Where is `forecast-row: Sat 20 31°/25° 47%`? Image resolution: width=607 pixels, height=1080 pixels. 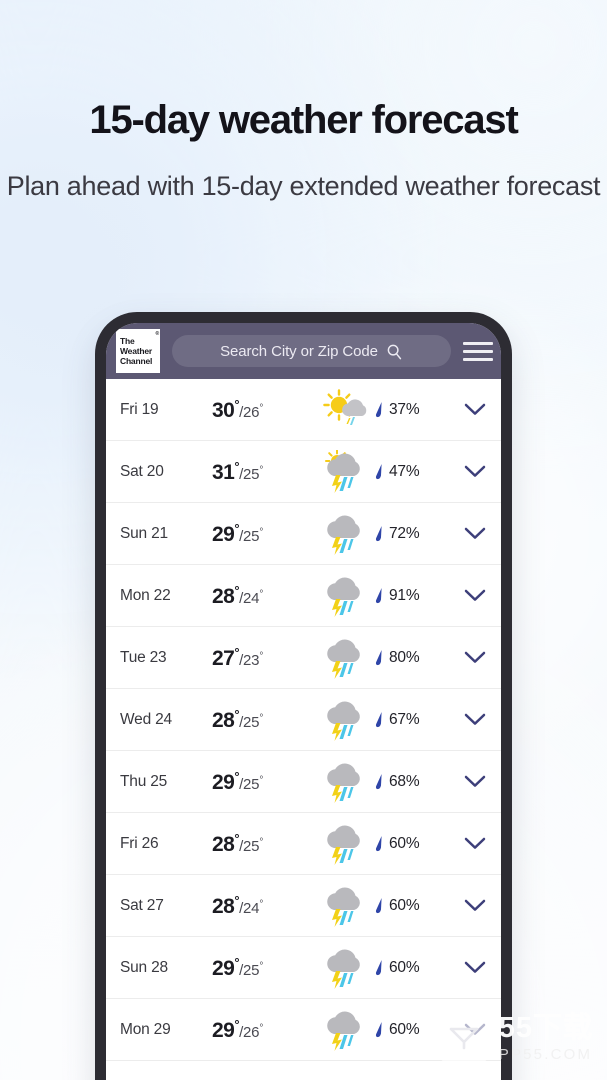 forecast-row: Sat 20 31°/25° 47% is located at coordinates (303, 472).